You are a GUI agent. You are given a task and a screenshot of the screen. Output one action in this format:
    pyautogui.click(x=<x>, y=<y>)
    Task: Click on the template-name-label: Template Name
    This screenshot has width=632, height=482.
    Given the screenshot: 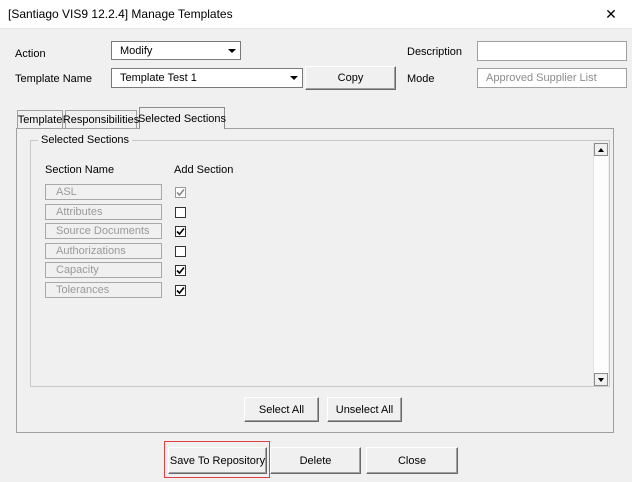 What is the action you would take?
    pyautogui.click(x=54, y=79)
    